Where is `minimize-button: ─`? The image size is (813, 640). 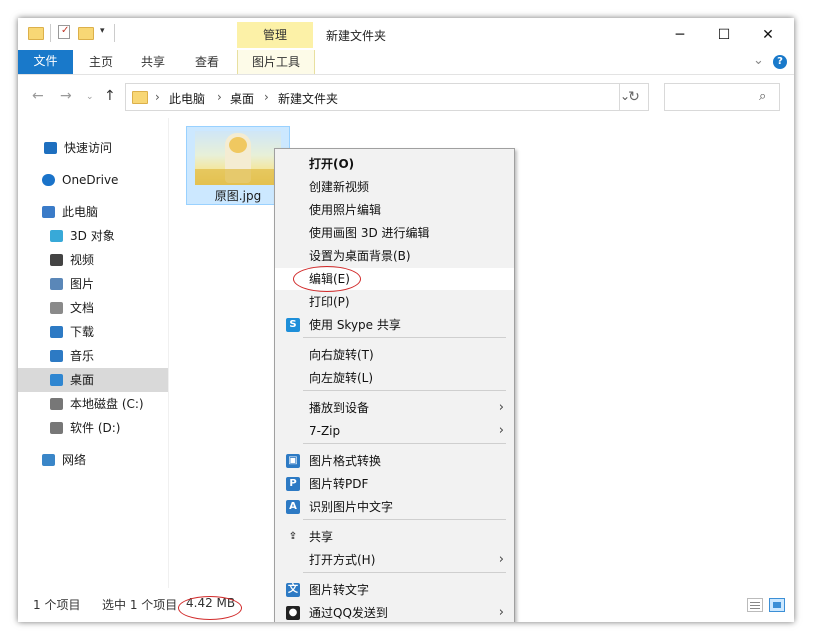 minimize-button: ─ is located at coordinates (680, 35).